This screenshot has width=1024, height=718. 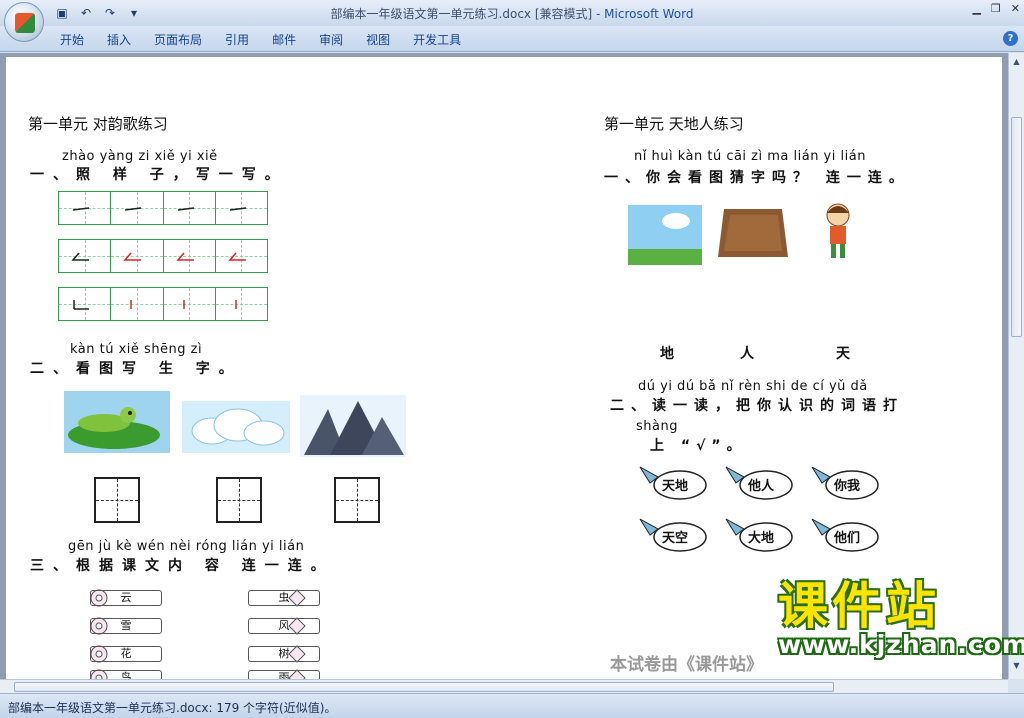 I want to click on word-bubble-label: 大地, so click(x=761, y=538).